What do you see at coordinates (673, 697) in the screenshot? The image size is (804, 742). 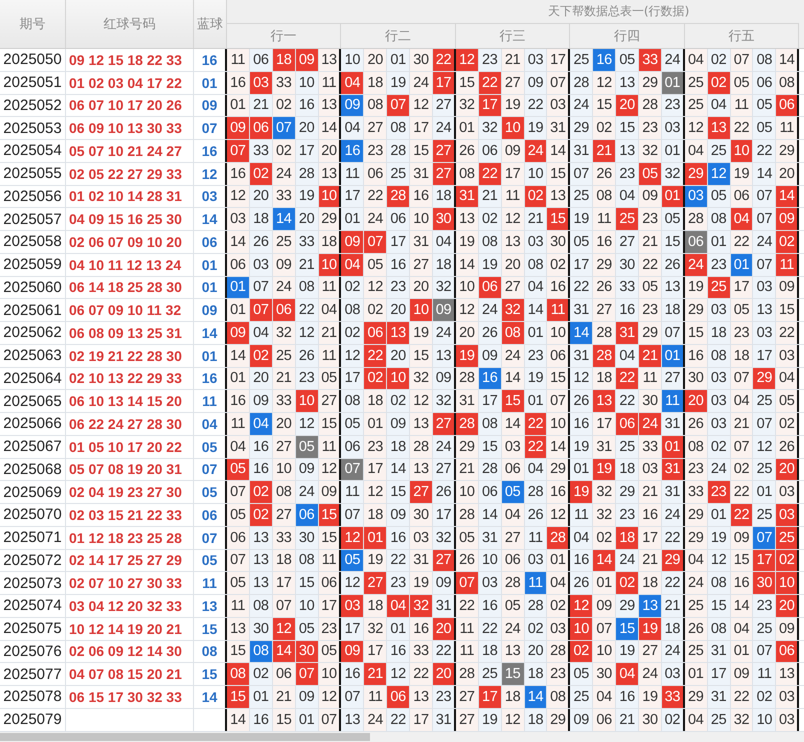 I see `number-cell: 33` at bounding box center [673, 697].